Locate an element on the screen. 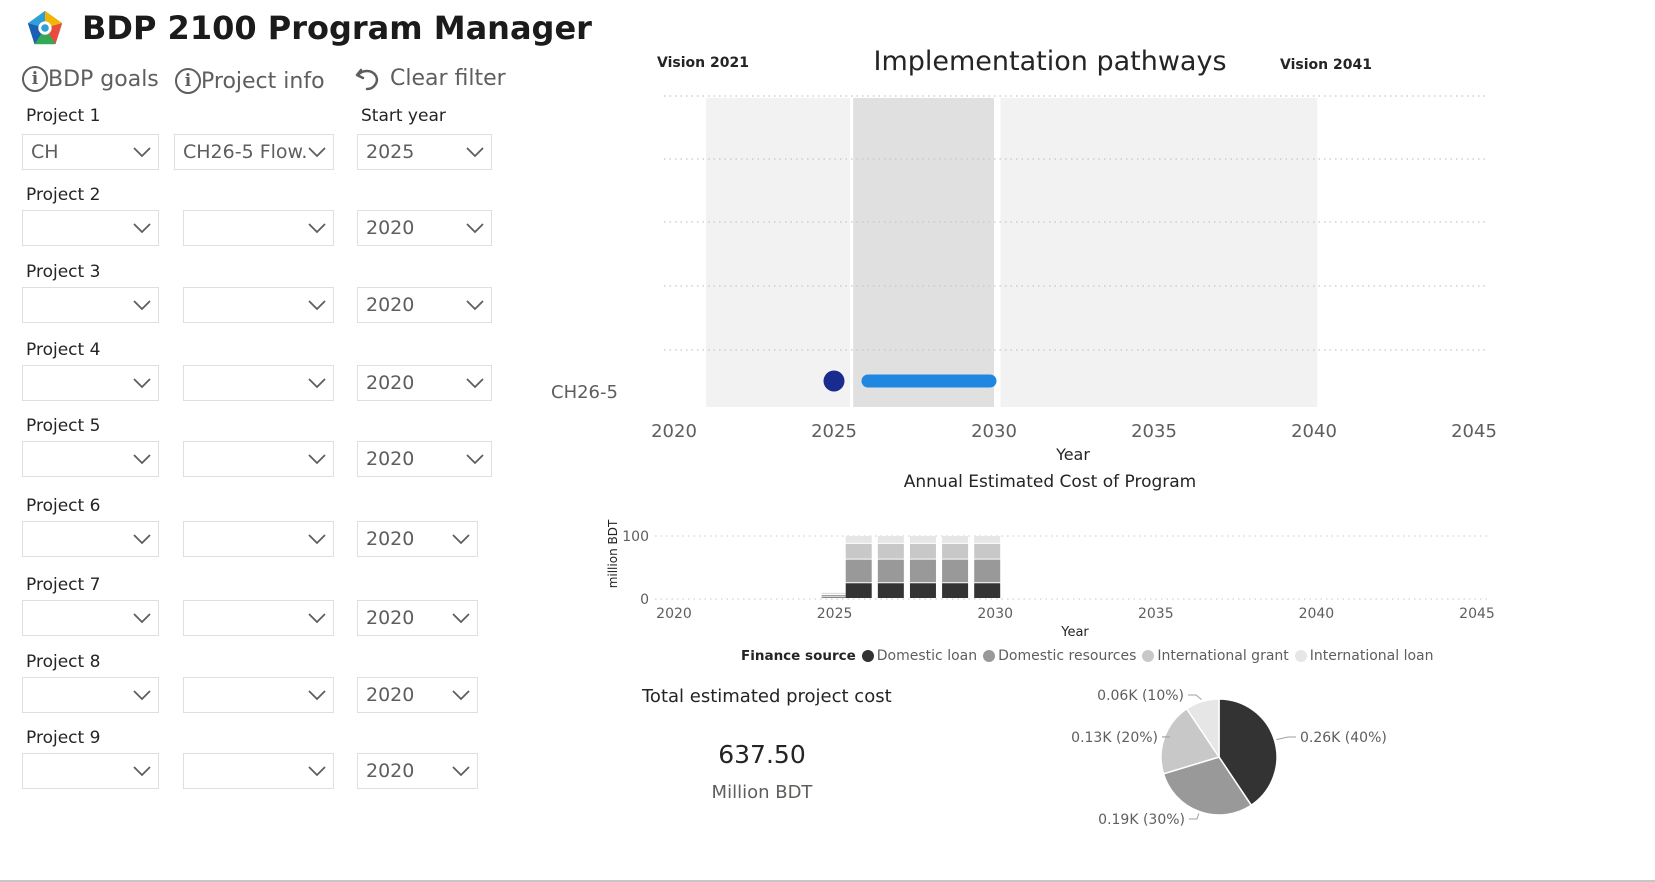 This screenshot has height=882, width=1655. clear-filter-button: Clear filter is located at coordinates (430, 78).